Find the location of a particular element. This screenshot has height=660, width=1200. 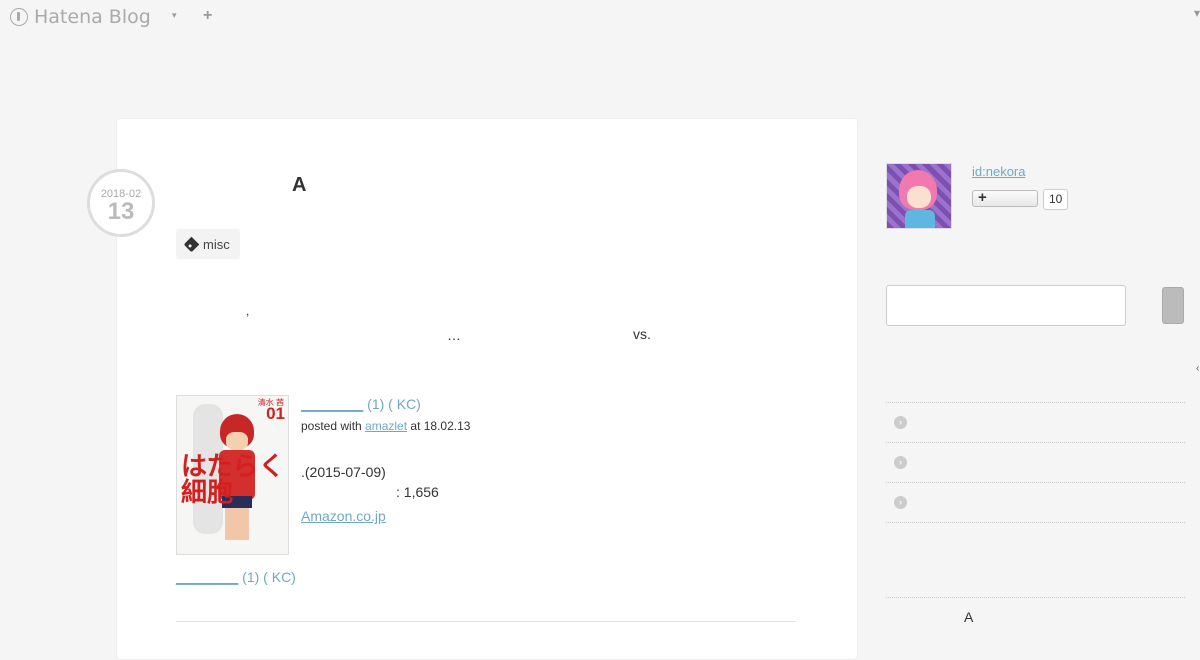

book-title-link-2: ________ (1) ( KC) is located at coordinates (236, 577).